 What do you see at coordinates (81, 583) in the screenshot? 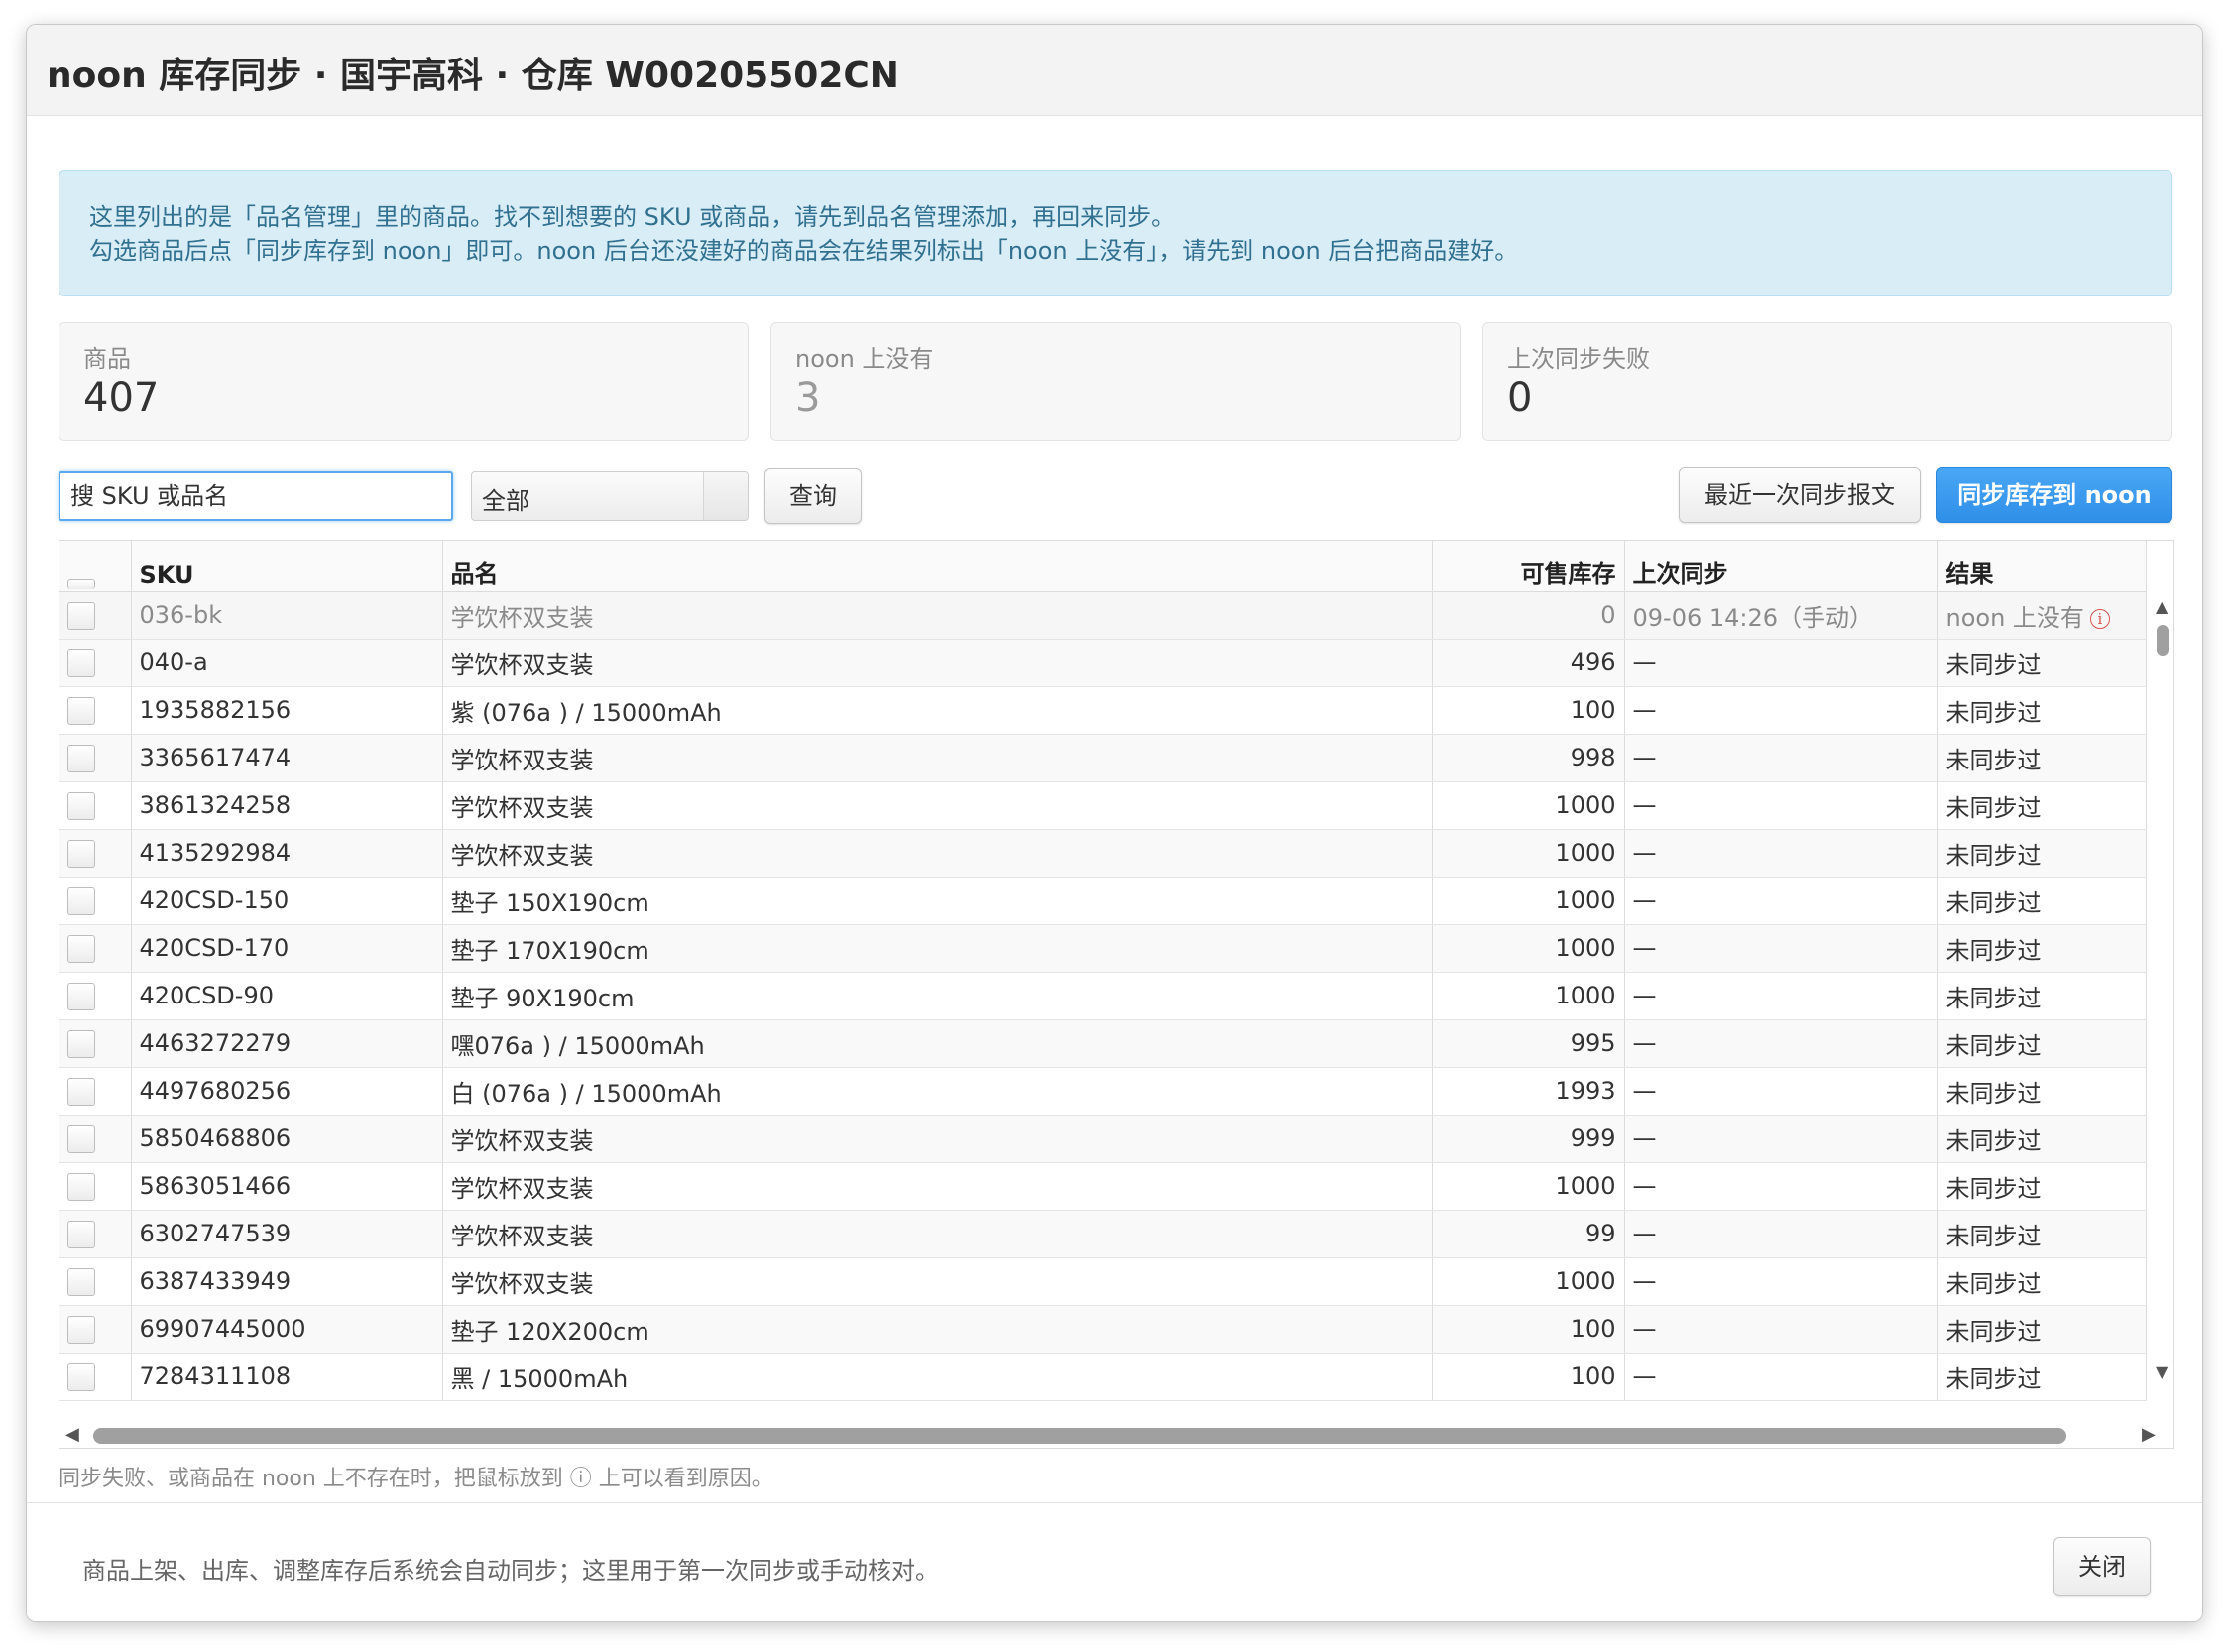
I see `select-all-checkbox` at bounding box center [81, 583].